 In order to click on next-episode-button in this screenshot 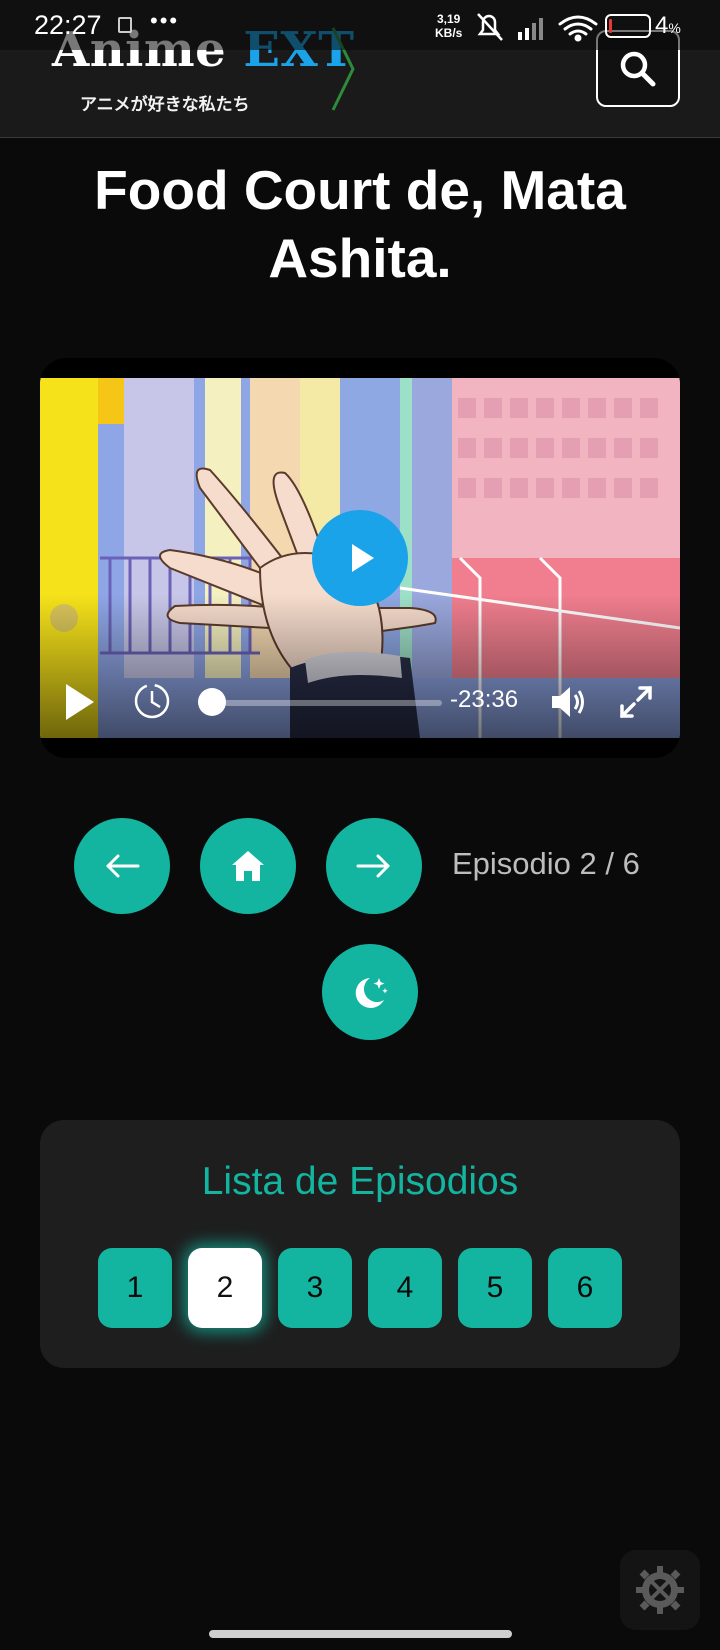, I will do `click(374, 866)`.